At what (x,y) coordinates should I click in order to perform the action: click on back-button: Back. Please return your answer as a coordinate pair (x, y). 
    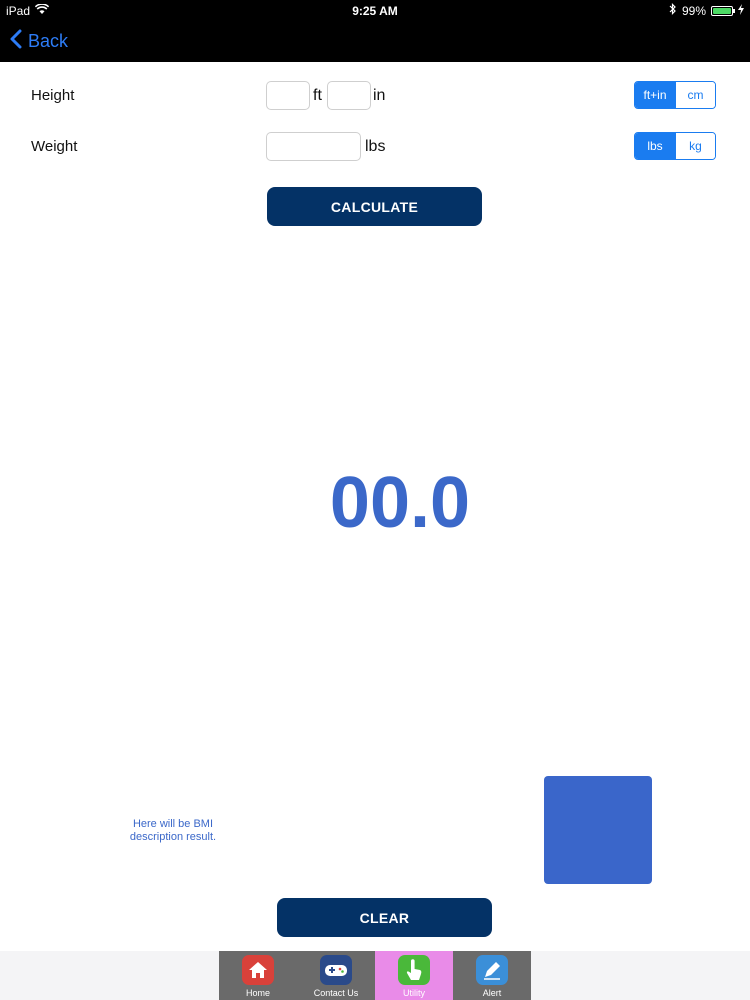
    Looking at the image, I should click on (39, 41).